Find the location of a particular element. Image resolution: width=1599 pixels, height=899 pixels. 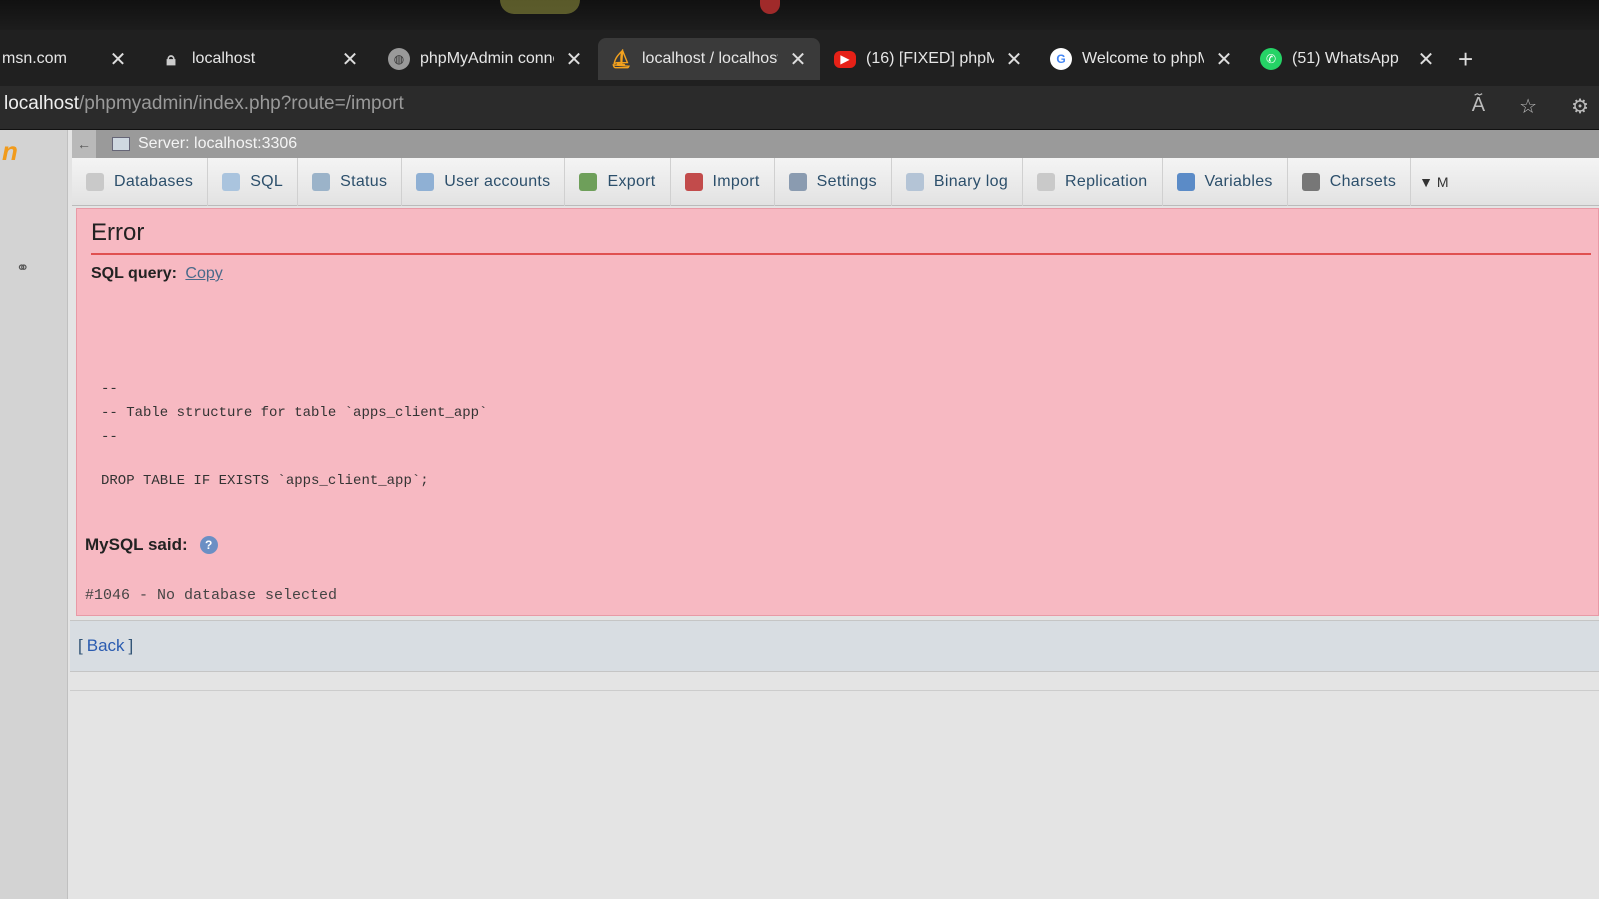

variables-icon is located at coordinates (1185, 181).